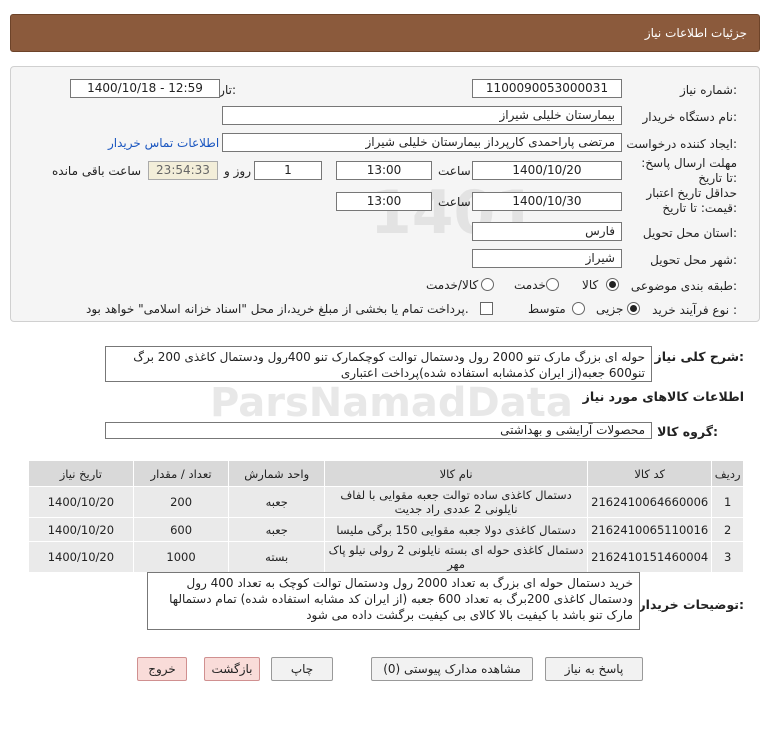  What do you see at coordinates (237, 171) in the screenshot?
I see `days-label: روز و` at bounding box center [237, 171].